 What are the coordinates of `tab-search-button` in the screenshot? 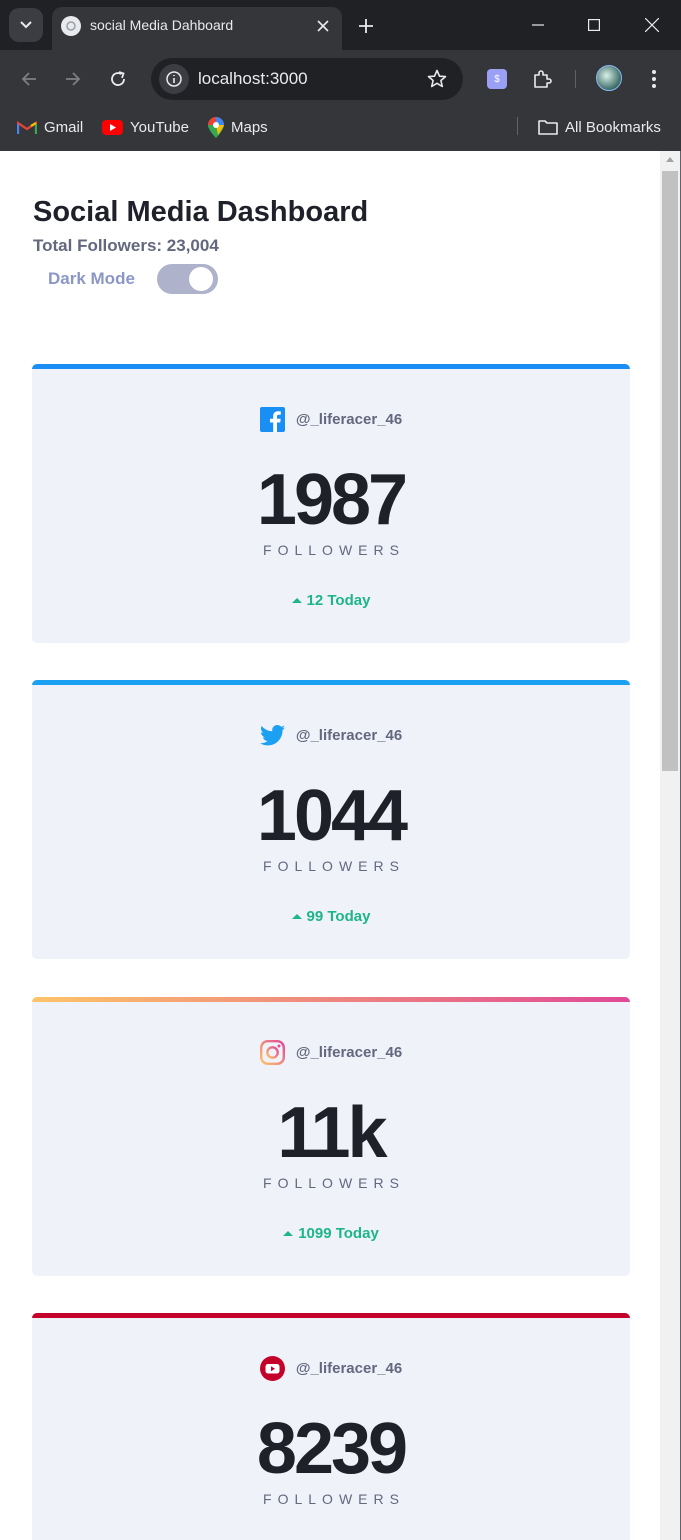 It's located at (26, 25).